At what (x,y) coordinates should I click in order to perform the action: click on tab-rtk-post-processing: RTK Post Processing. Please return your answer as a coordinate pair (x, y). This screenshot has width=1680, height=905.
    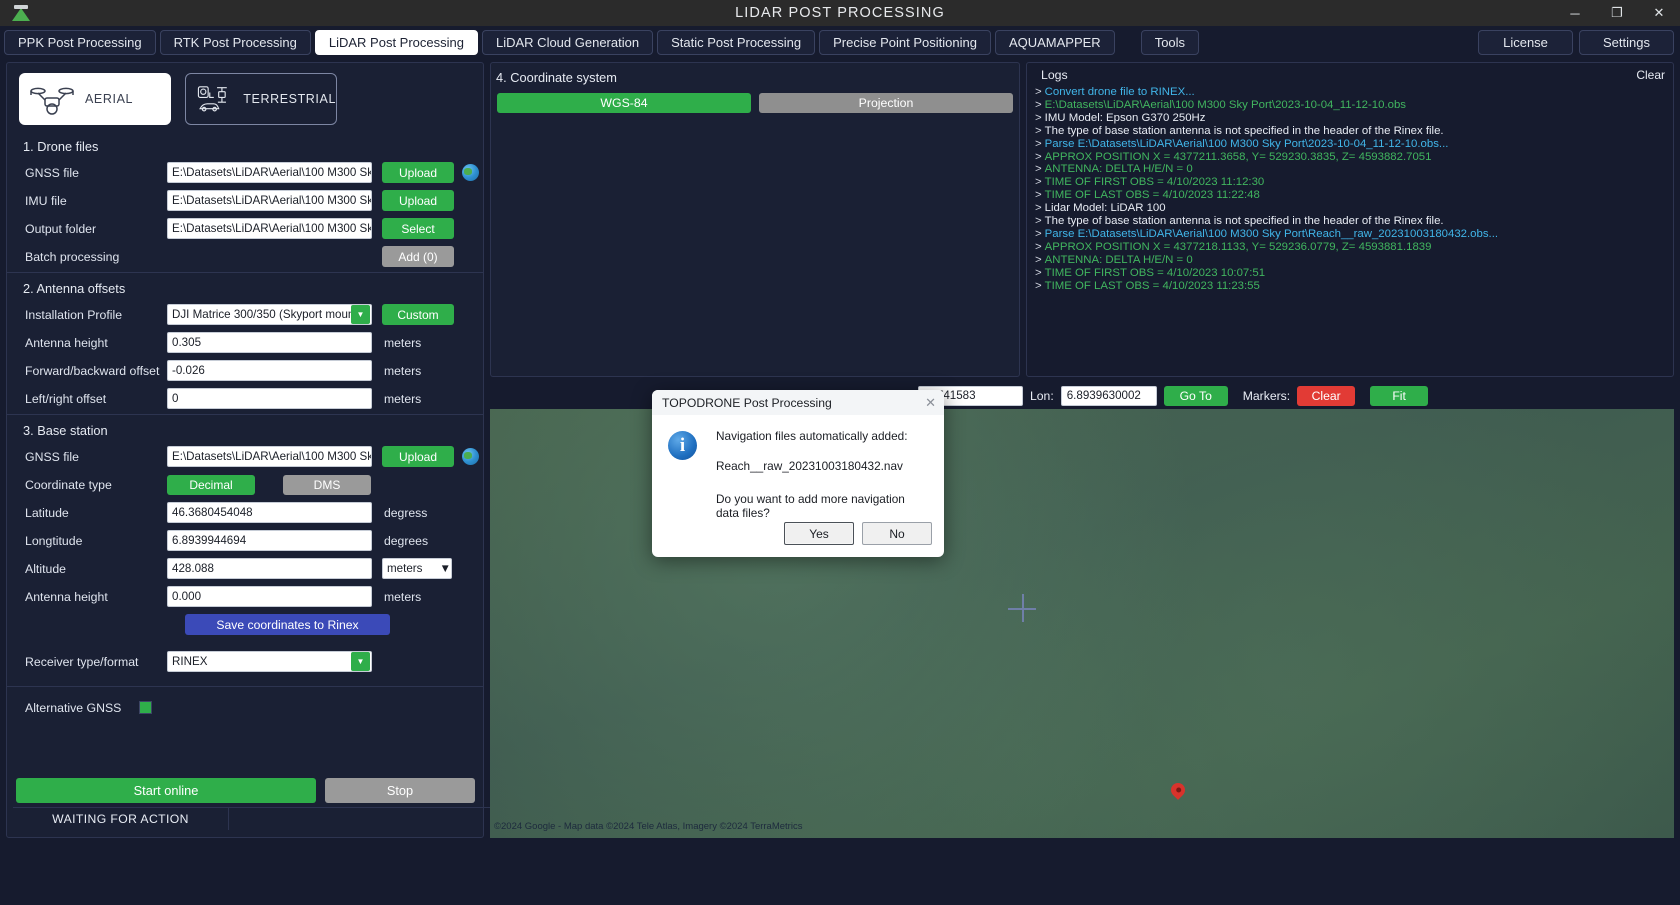
    Looking at the image, I should click on (235, 42).